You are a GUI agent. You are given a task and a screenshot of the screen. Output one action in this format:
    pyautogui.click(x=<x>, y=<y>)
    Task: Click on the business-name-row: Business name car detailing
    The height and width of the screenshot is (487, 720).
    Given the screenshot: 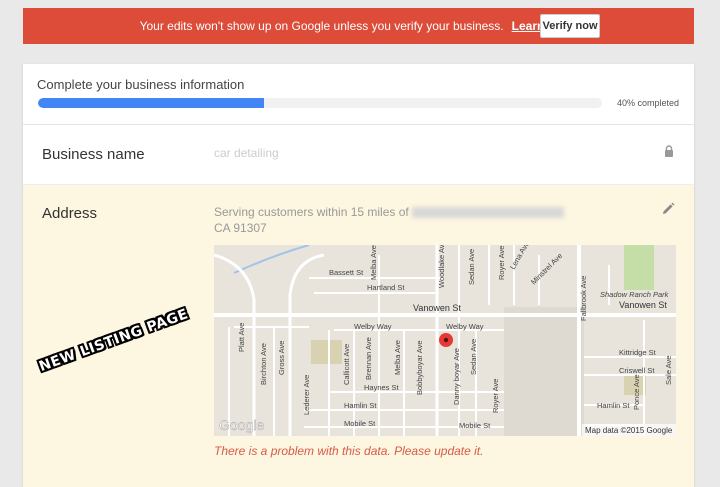 What is the action you would take?
    pyautogui.click(x=358, y=155)
    